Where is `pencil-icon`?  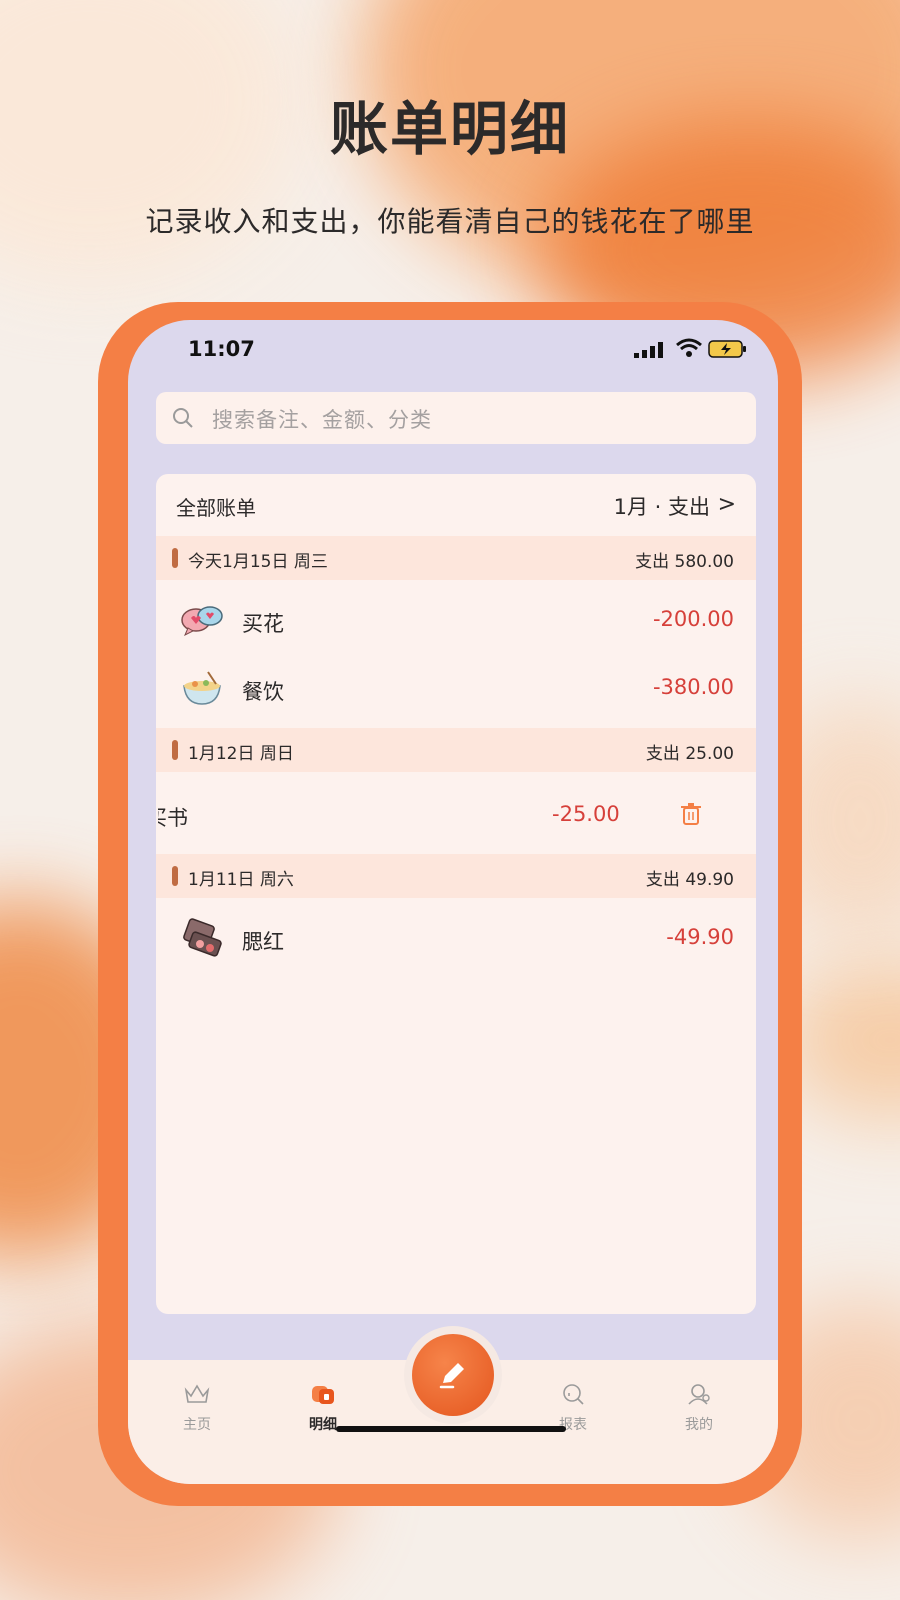 pencil-icon is located at coordinates (451, 1376).